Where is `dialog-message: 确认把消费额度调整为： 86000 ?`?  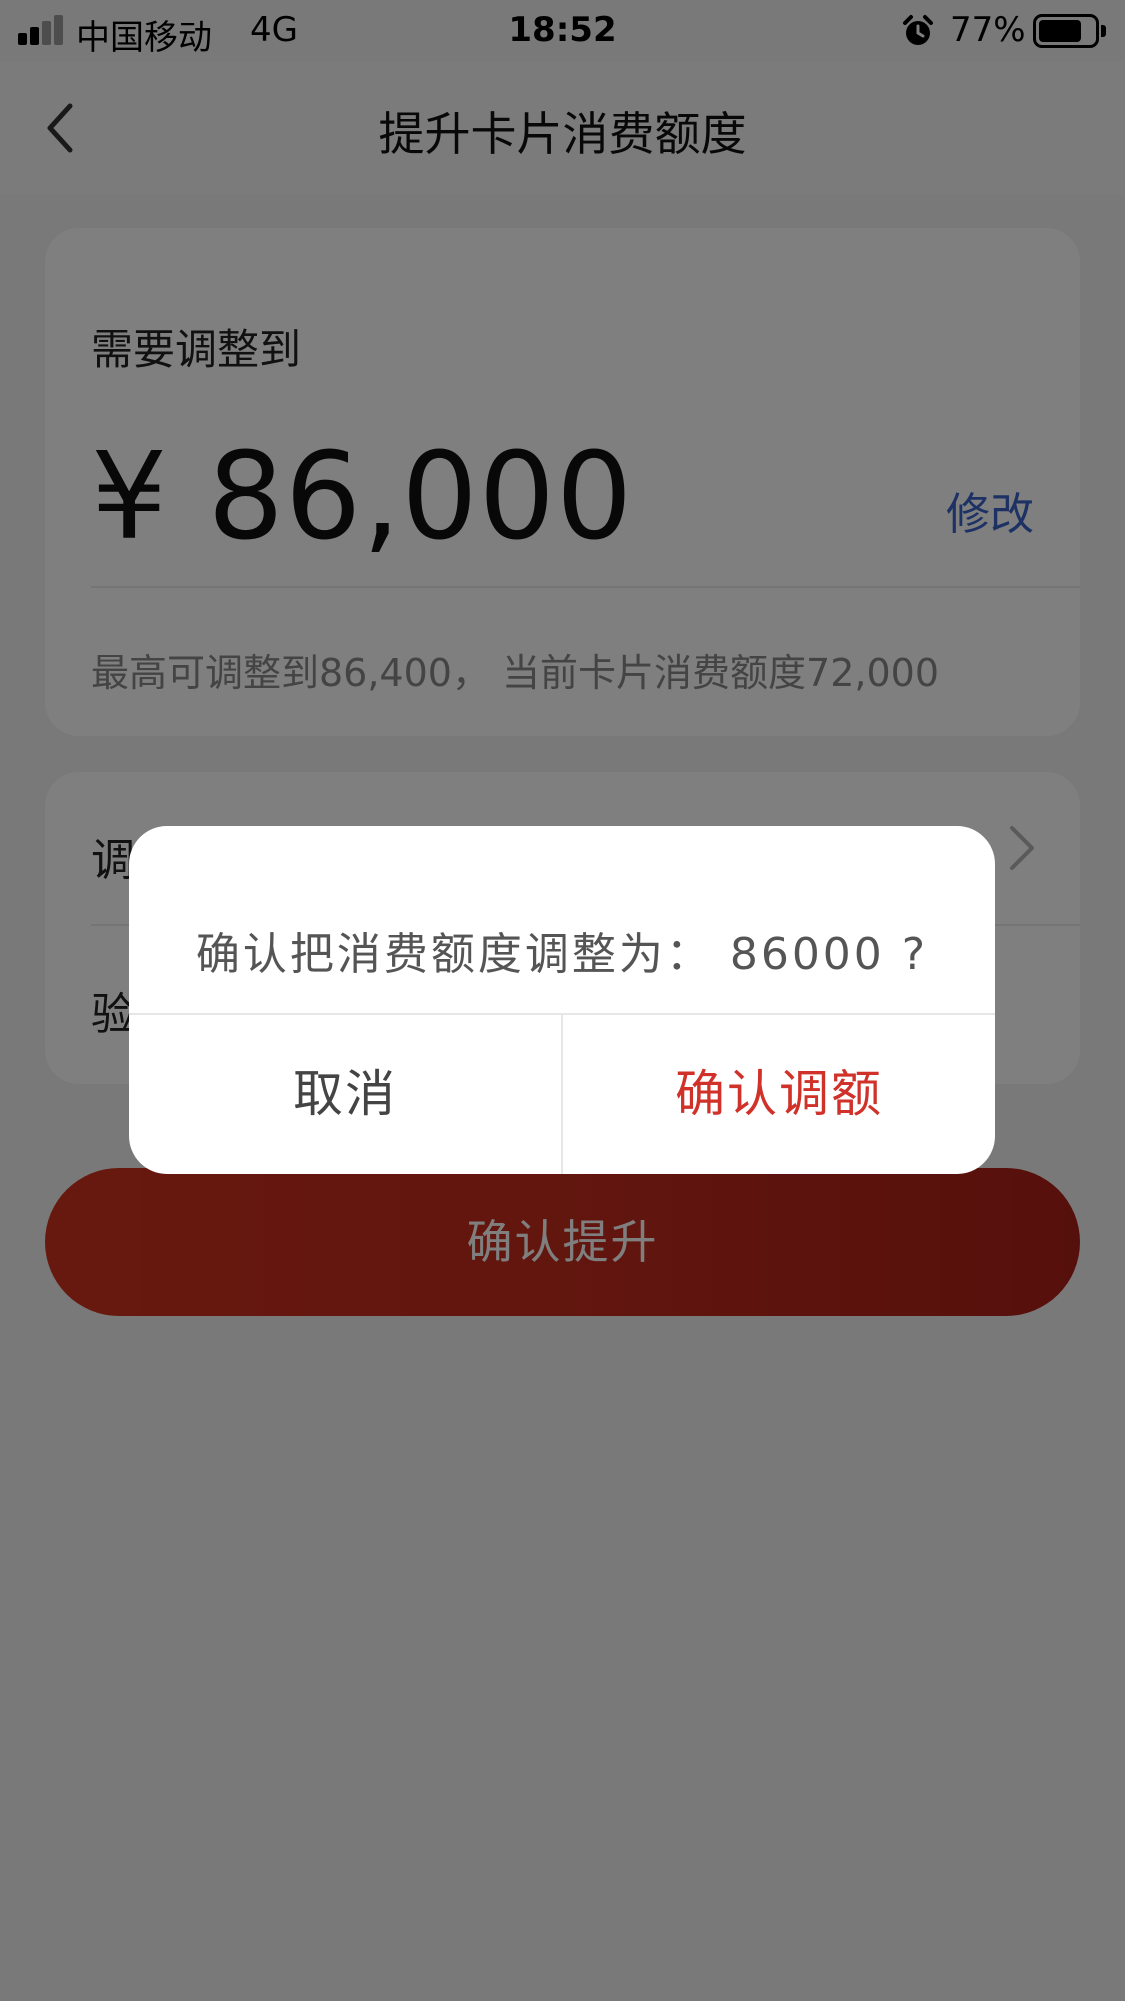 dialog-message: 确认把消费额度调整为： 86000 ? is located at coordinates (562, 954).